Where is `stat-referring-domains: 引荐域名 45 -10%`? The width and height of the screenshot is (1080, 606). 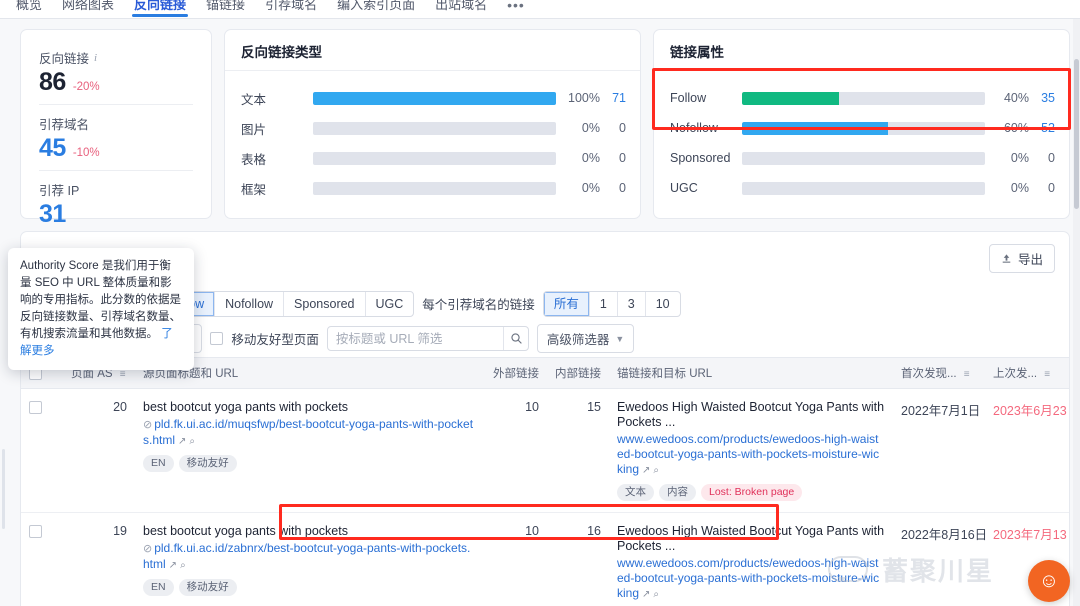
stat-referring-domains: 引荐域名 45 -10% is located at coordinates (116, 137).